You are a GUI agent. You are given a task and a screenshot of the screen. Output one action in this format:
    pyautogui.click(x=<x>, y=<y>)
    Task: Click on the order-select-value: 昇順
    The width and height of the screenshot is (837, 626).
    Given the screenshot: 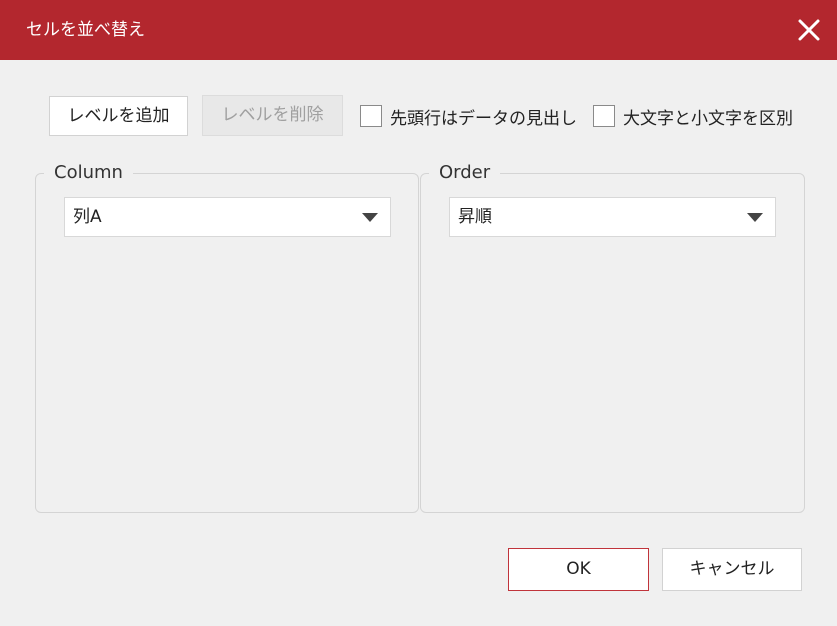 What is the action you would take?
    pyautogui.click(x=475, y=217)
    